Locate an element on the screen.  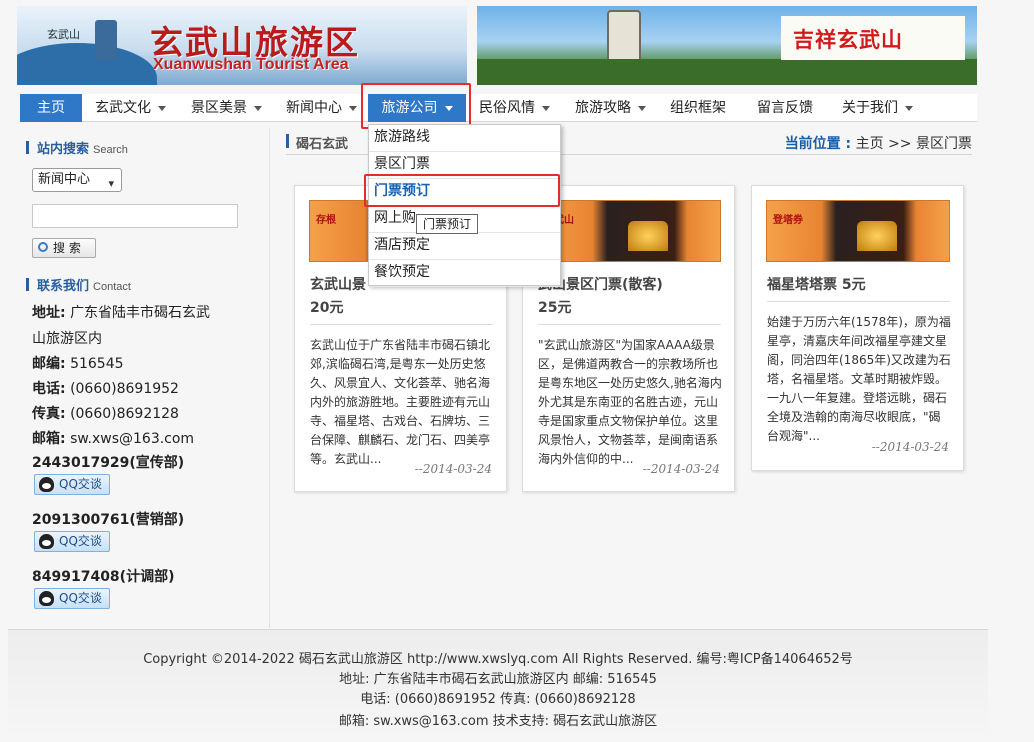
contact-address: 地址: 广东省陆丰市碣石玄武 is located at coordinates (121, 312).